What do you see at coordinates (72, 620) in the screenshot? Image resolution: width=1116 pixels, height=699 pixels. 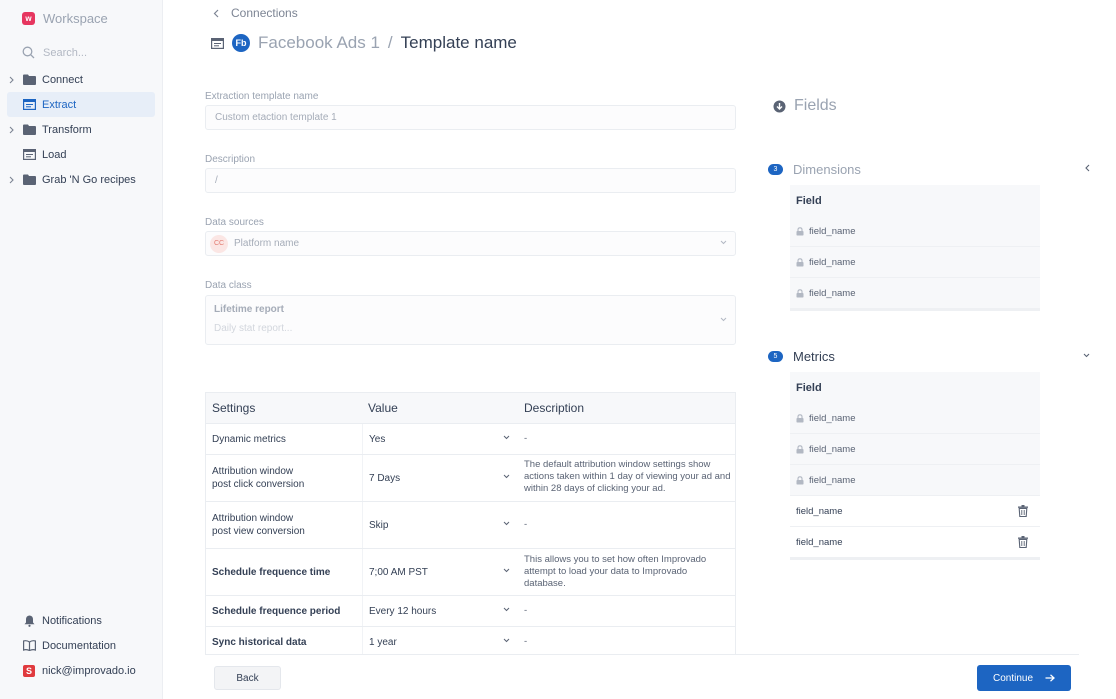 I see `sidebar-item-label: Notifications` at bounding box center [72, 620].